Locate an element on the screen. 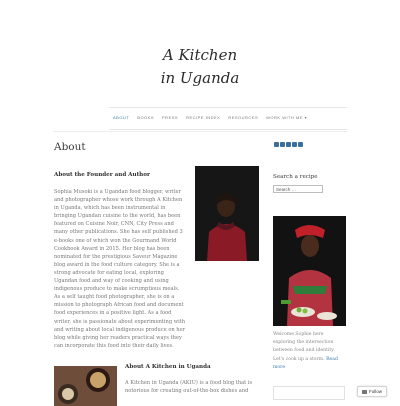 The height and width of the screenshot is (406, 400). facebook-icon is located at coordinates (276, 144).